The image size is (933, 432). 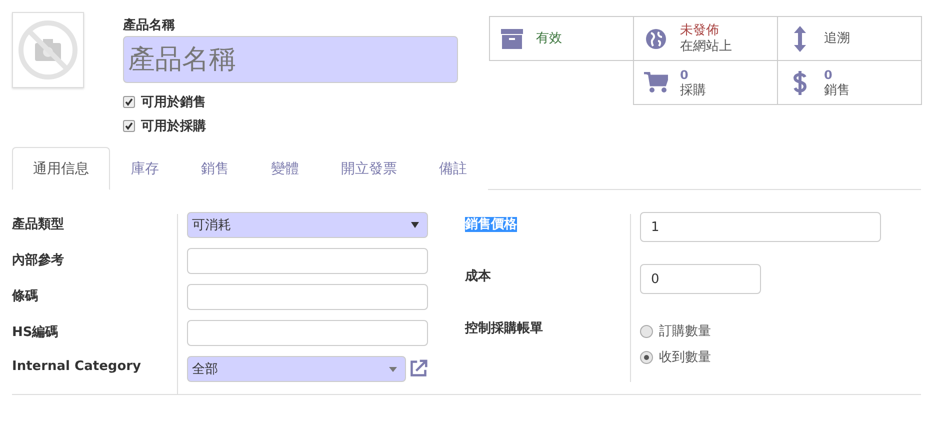 I want to click on shopping-cart-icon, so click(x=656, y=83).